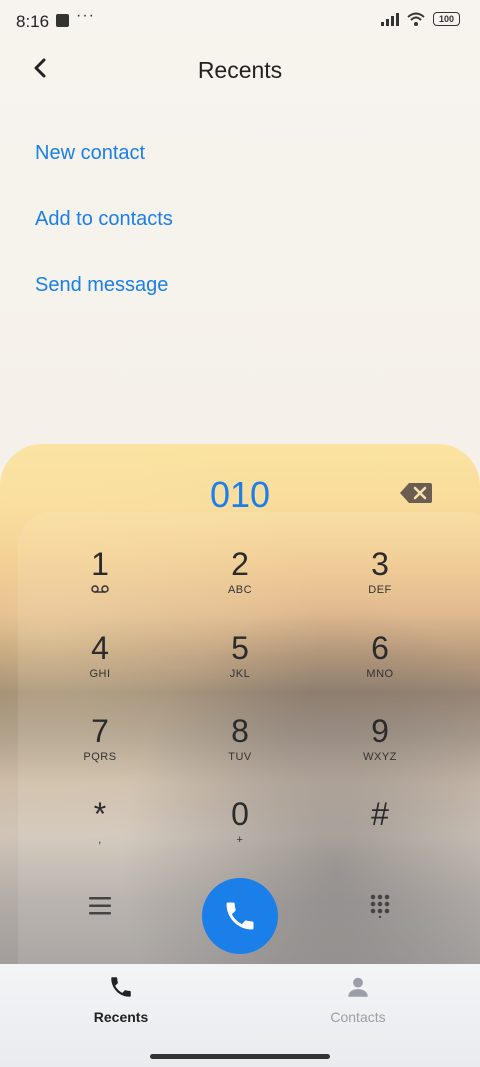 Image resolution: width=480 pixels, height=1067 pixels. I want to click on key-6: 6 MNO, so click(380, 665).